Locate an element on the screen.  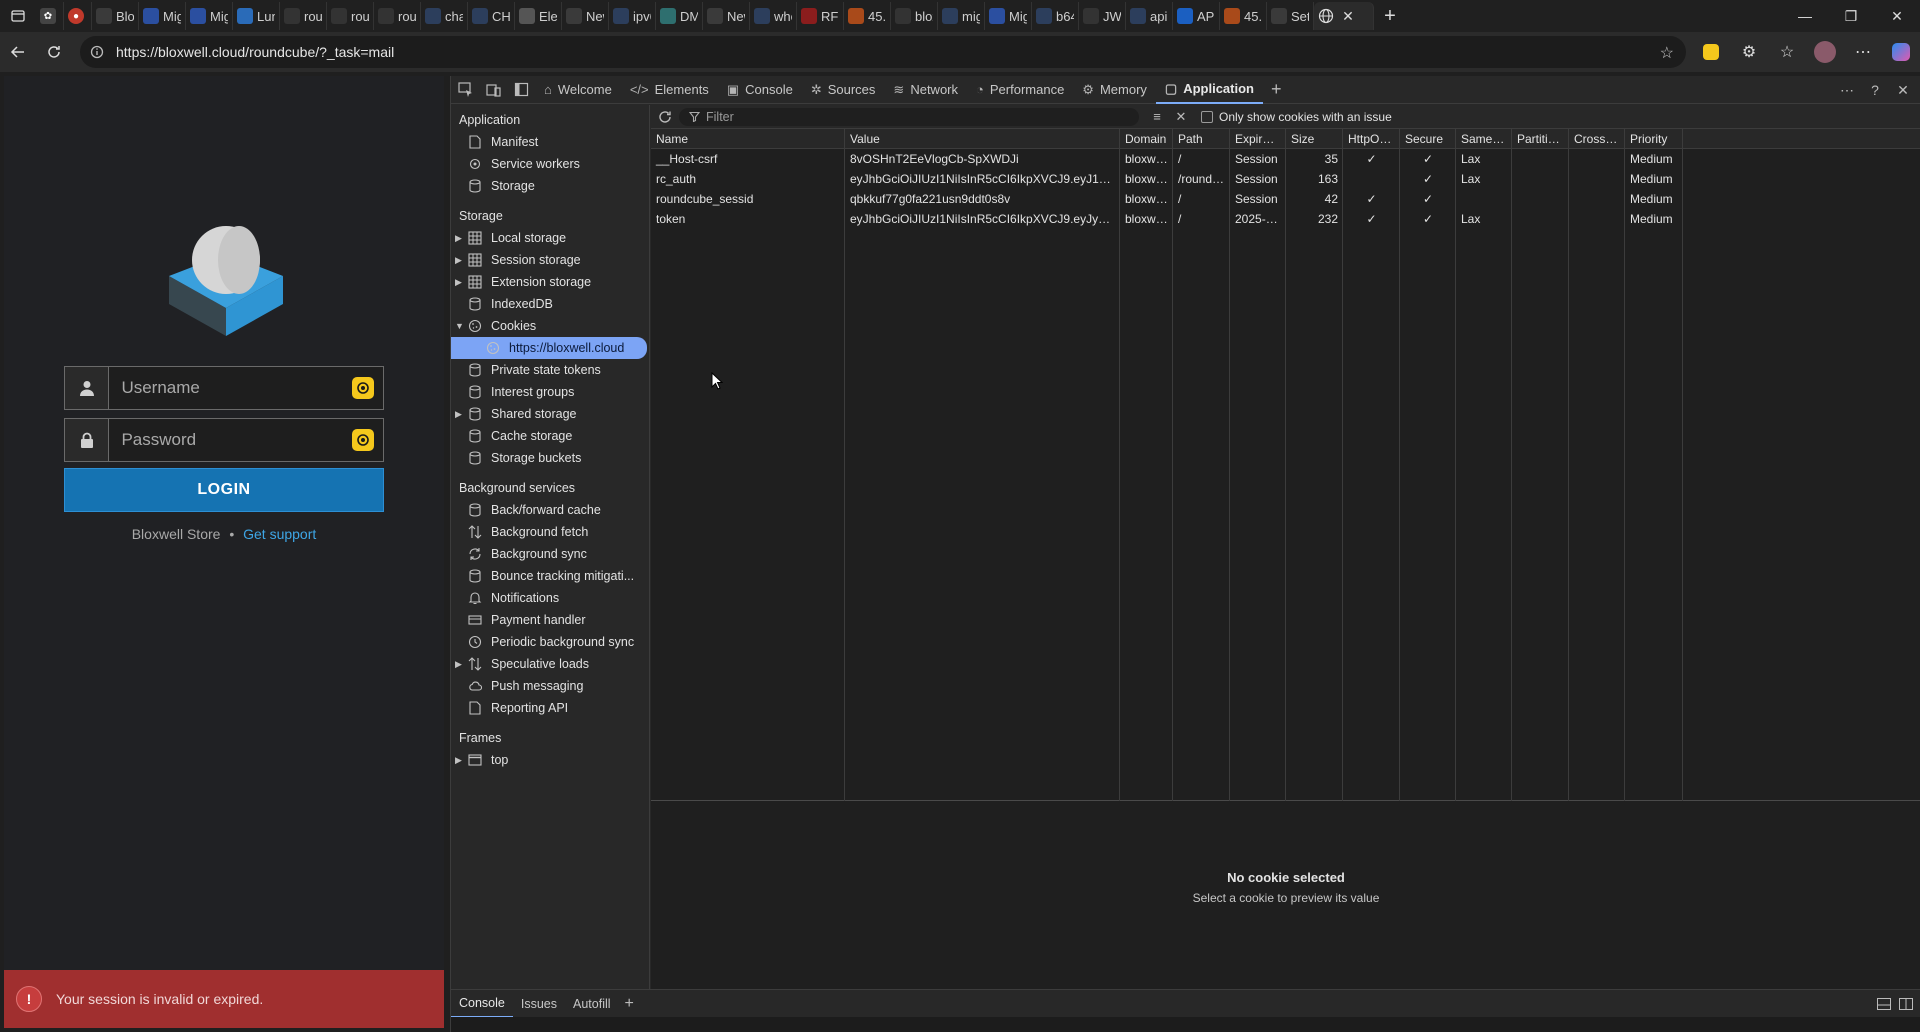
minimize-icon: — is located at coordinates (1805, 16).